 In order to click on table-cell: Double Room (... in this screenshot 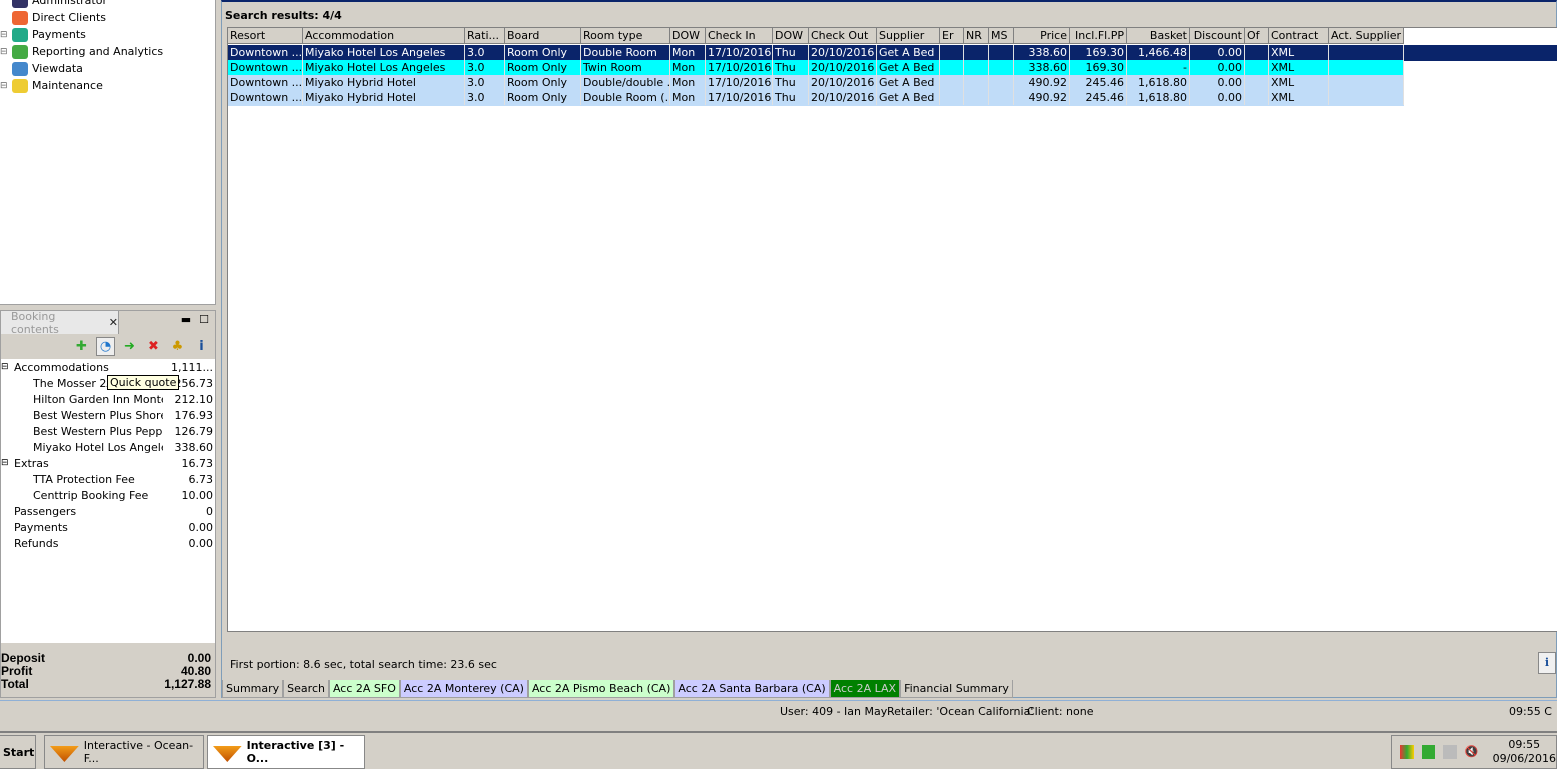, I will do `click(626, 97)`.